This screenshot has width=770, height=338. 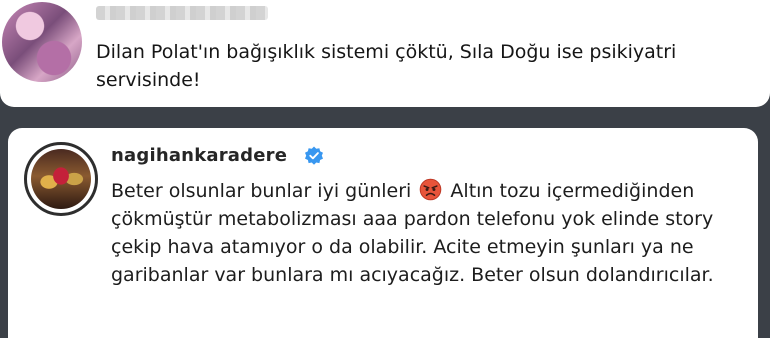 What do you see at coordinates (199, 155) in the screenshot?
I see `username: nagihankaradere` at bounding box center [199, 155].